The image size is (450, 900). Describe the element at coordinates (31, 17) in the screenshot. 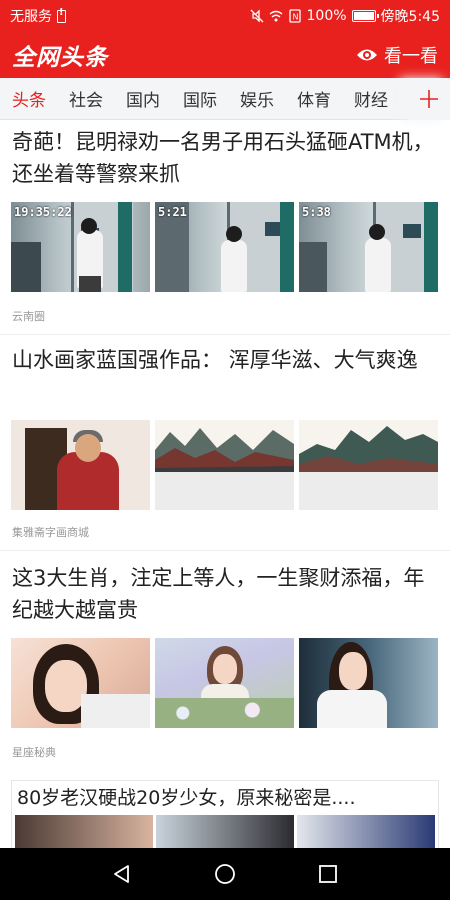

I see `carrier-text: 无服务` at that location.